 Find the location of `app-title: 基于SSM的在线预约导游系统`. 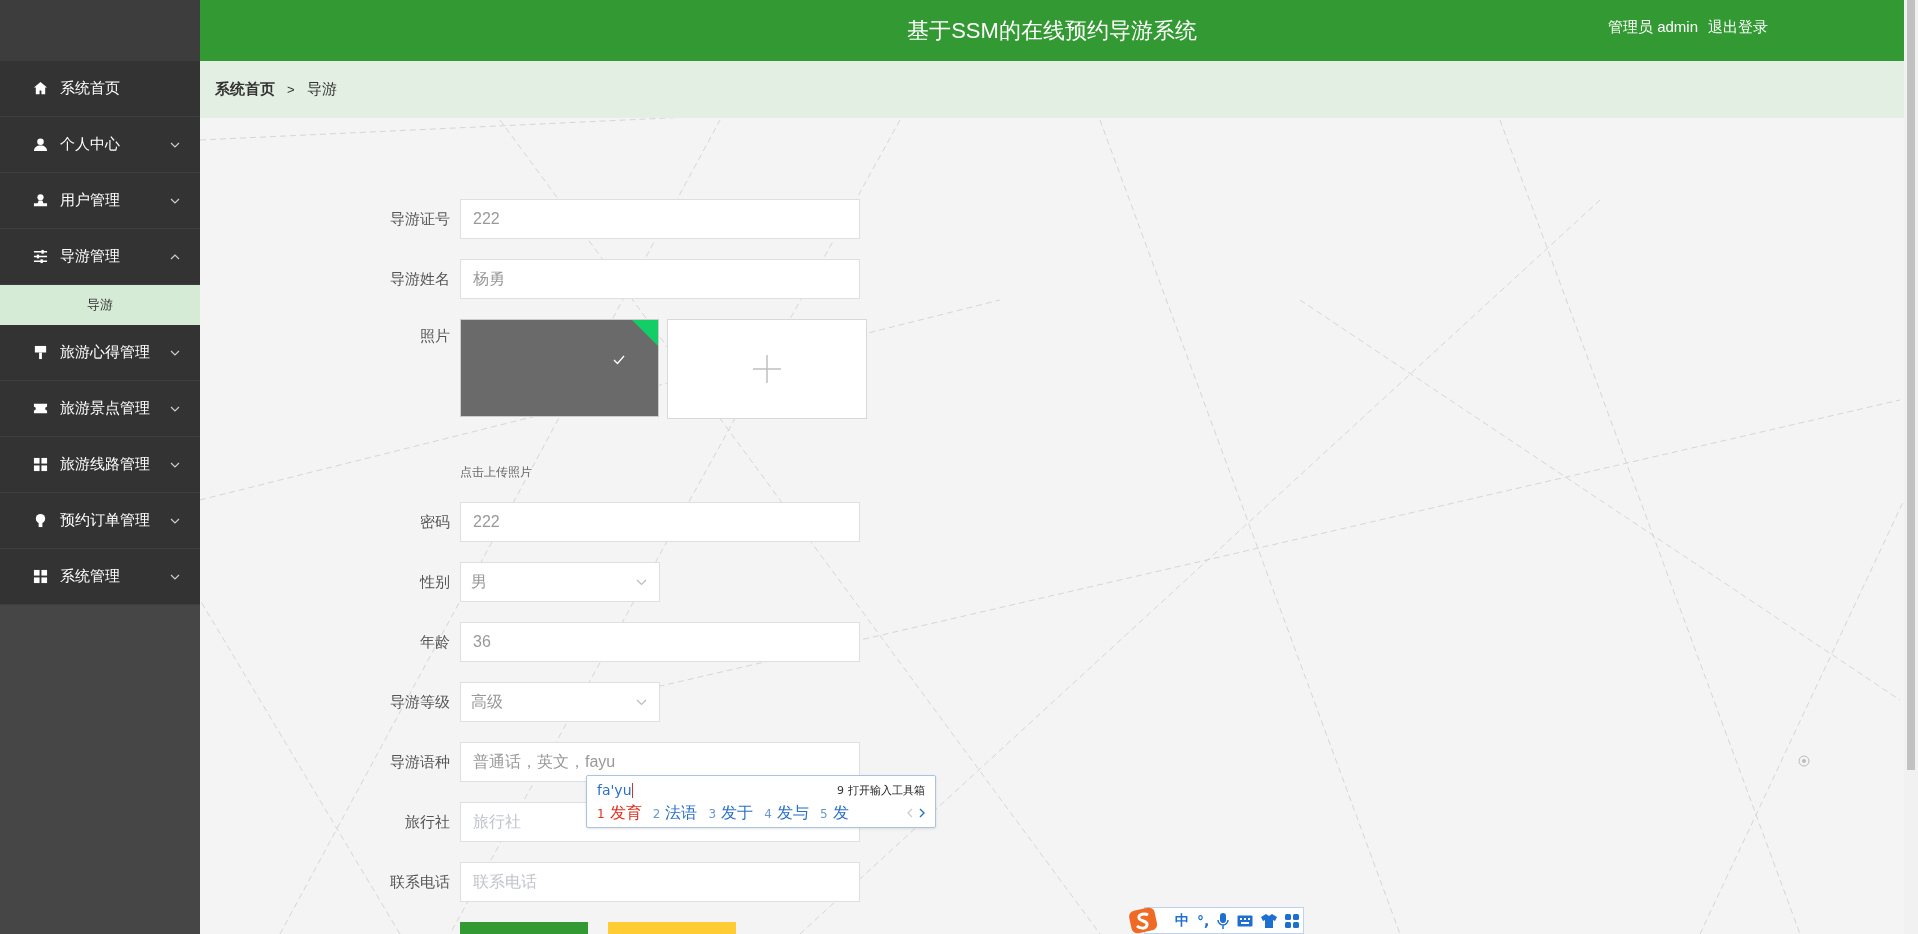

app-title: 基于SSM的在线预约导游系统 is located at coordinates (1052, 30).